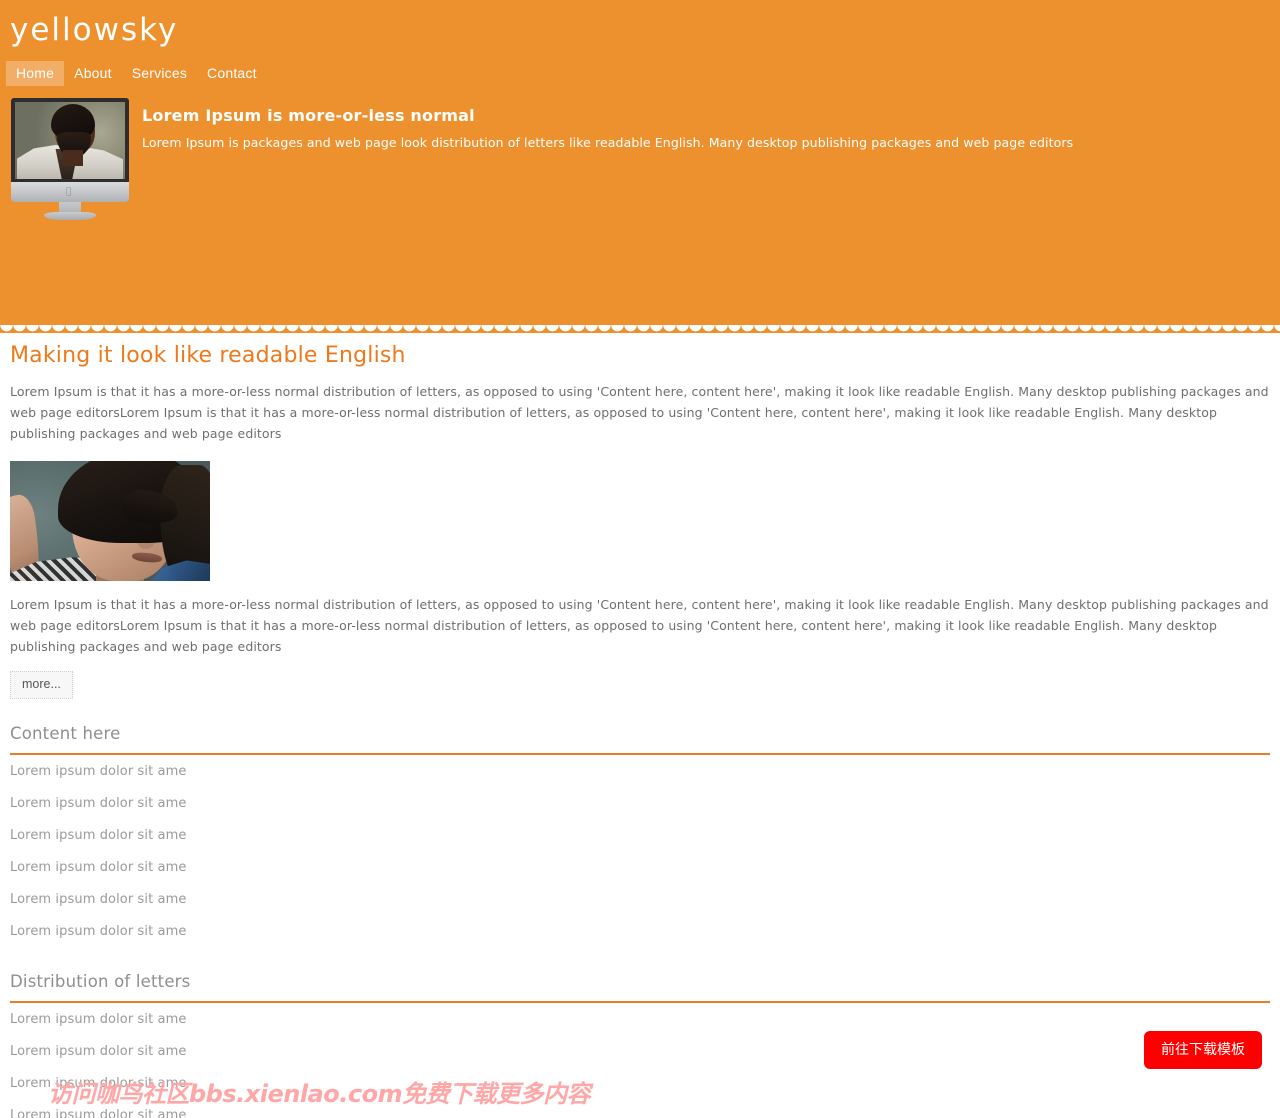 The image size is (1280, 1118). I want to click on imac-screen, so click(70, 140).